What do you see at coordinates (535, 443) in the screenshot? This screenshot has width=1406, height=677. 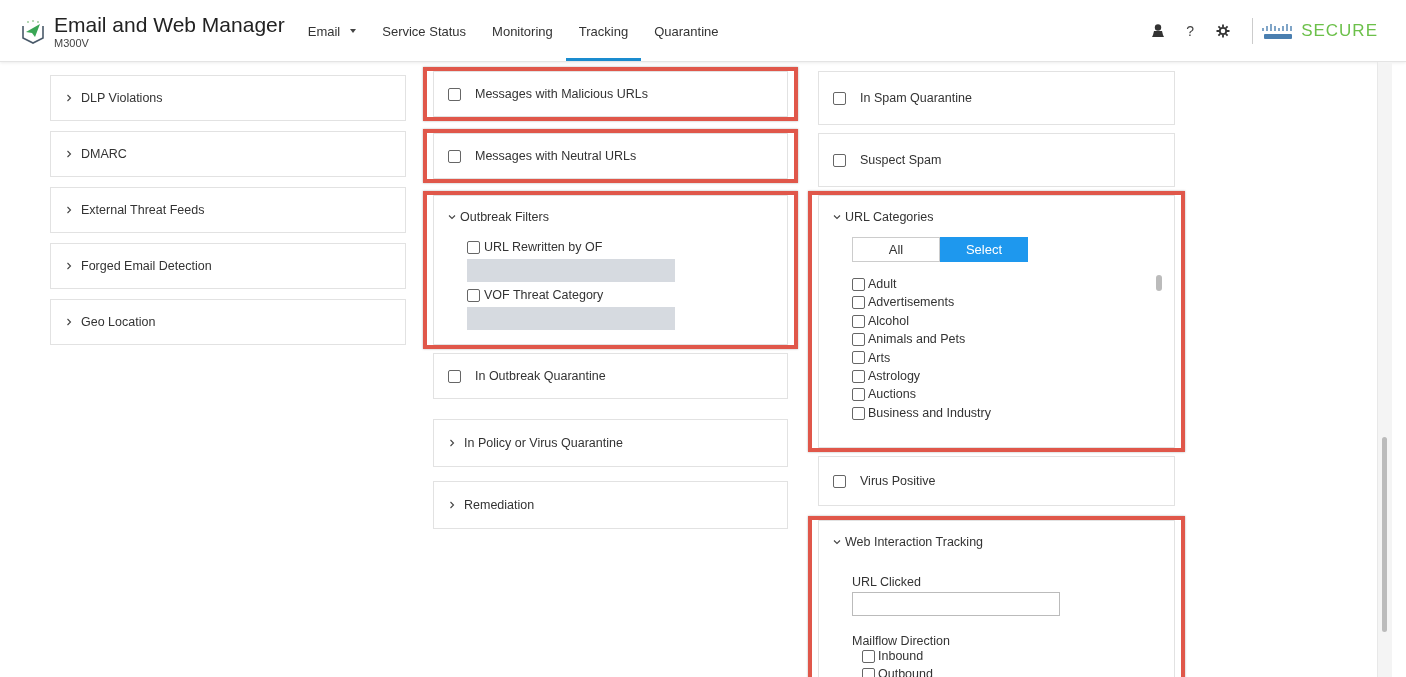 I see `expander: In Policy or Virus Quarantine` at bounding box center [535, 443].